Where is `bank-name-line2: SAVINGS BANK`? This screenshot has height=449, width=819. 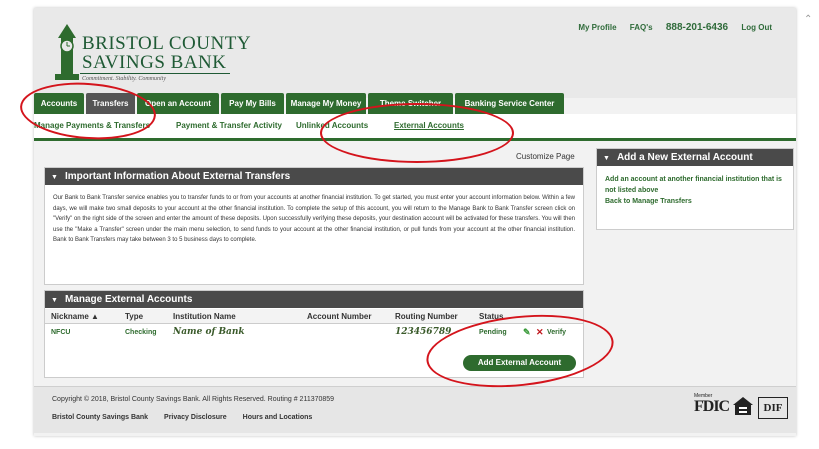
bank-name-line2: SAVINGS BANK is located at coordinates (154, 62).